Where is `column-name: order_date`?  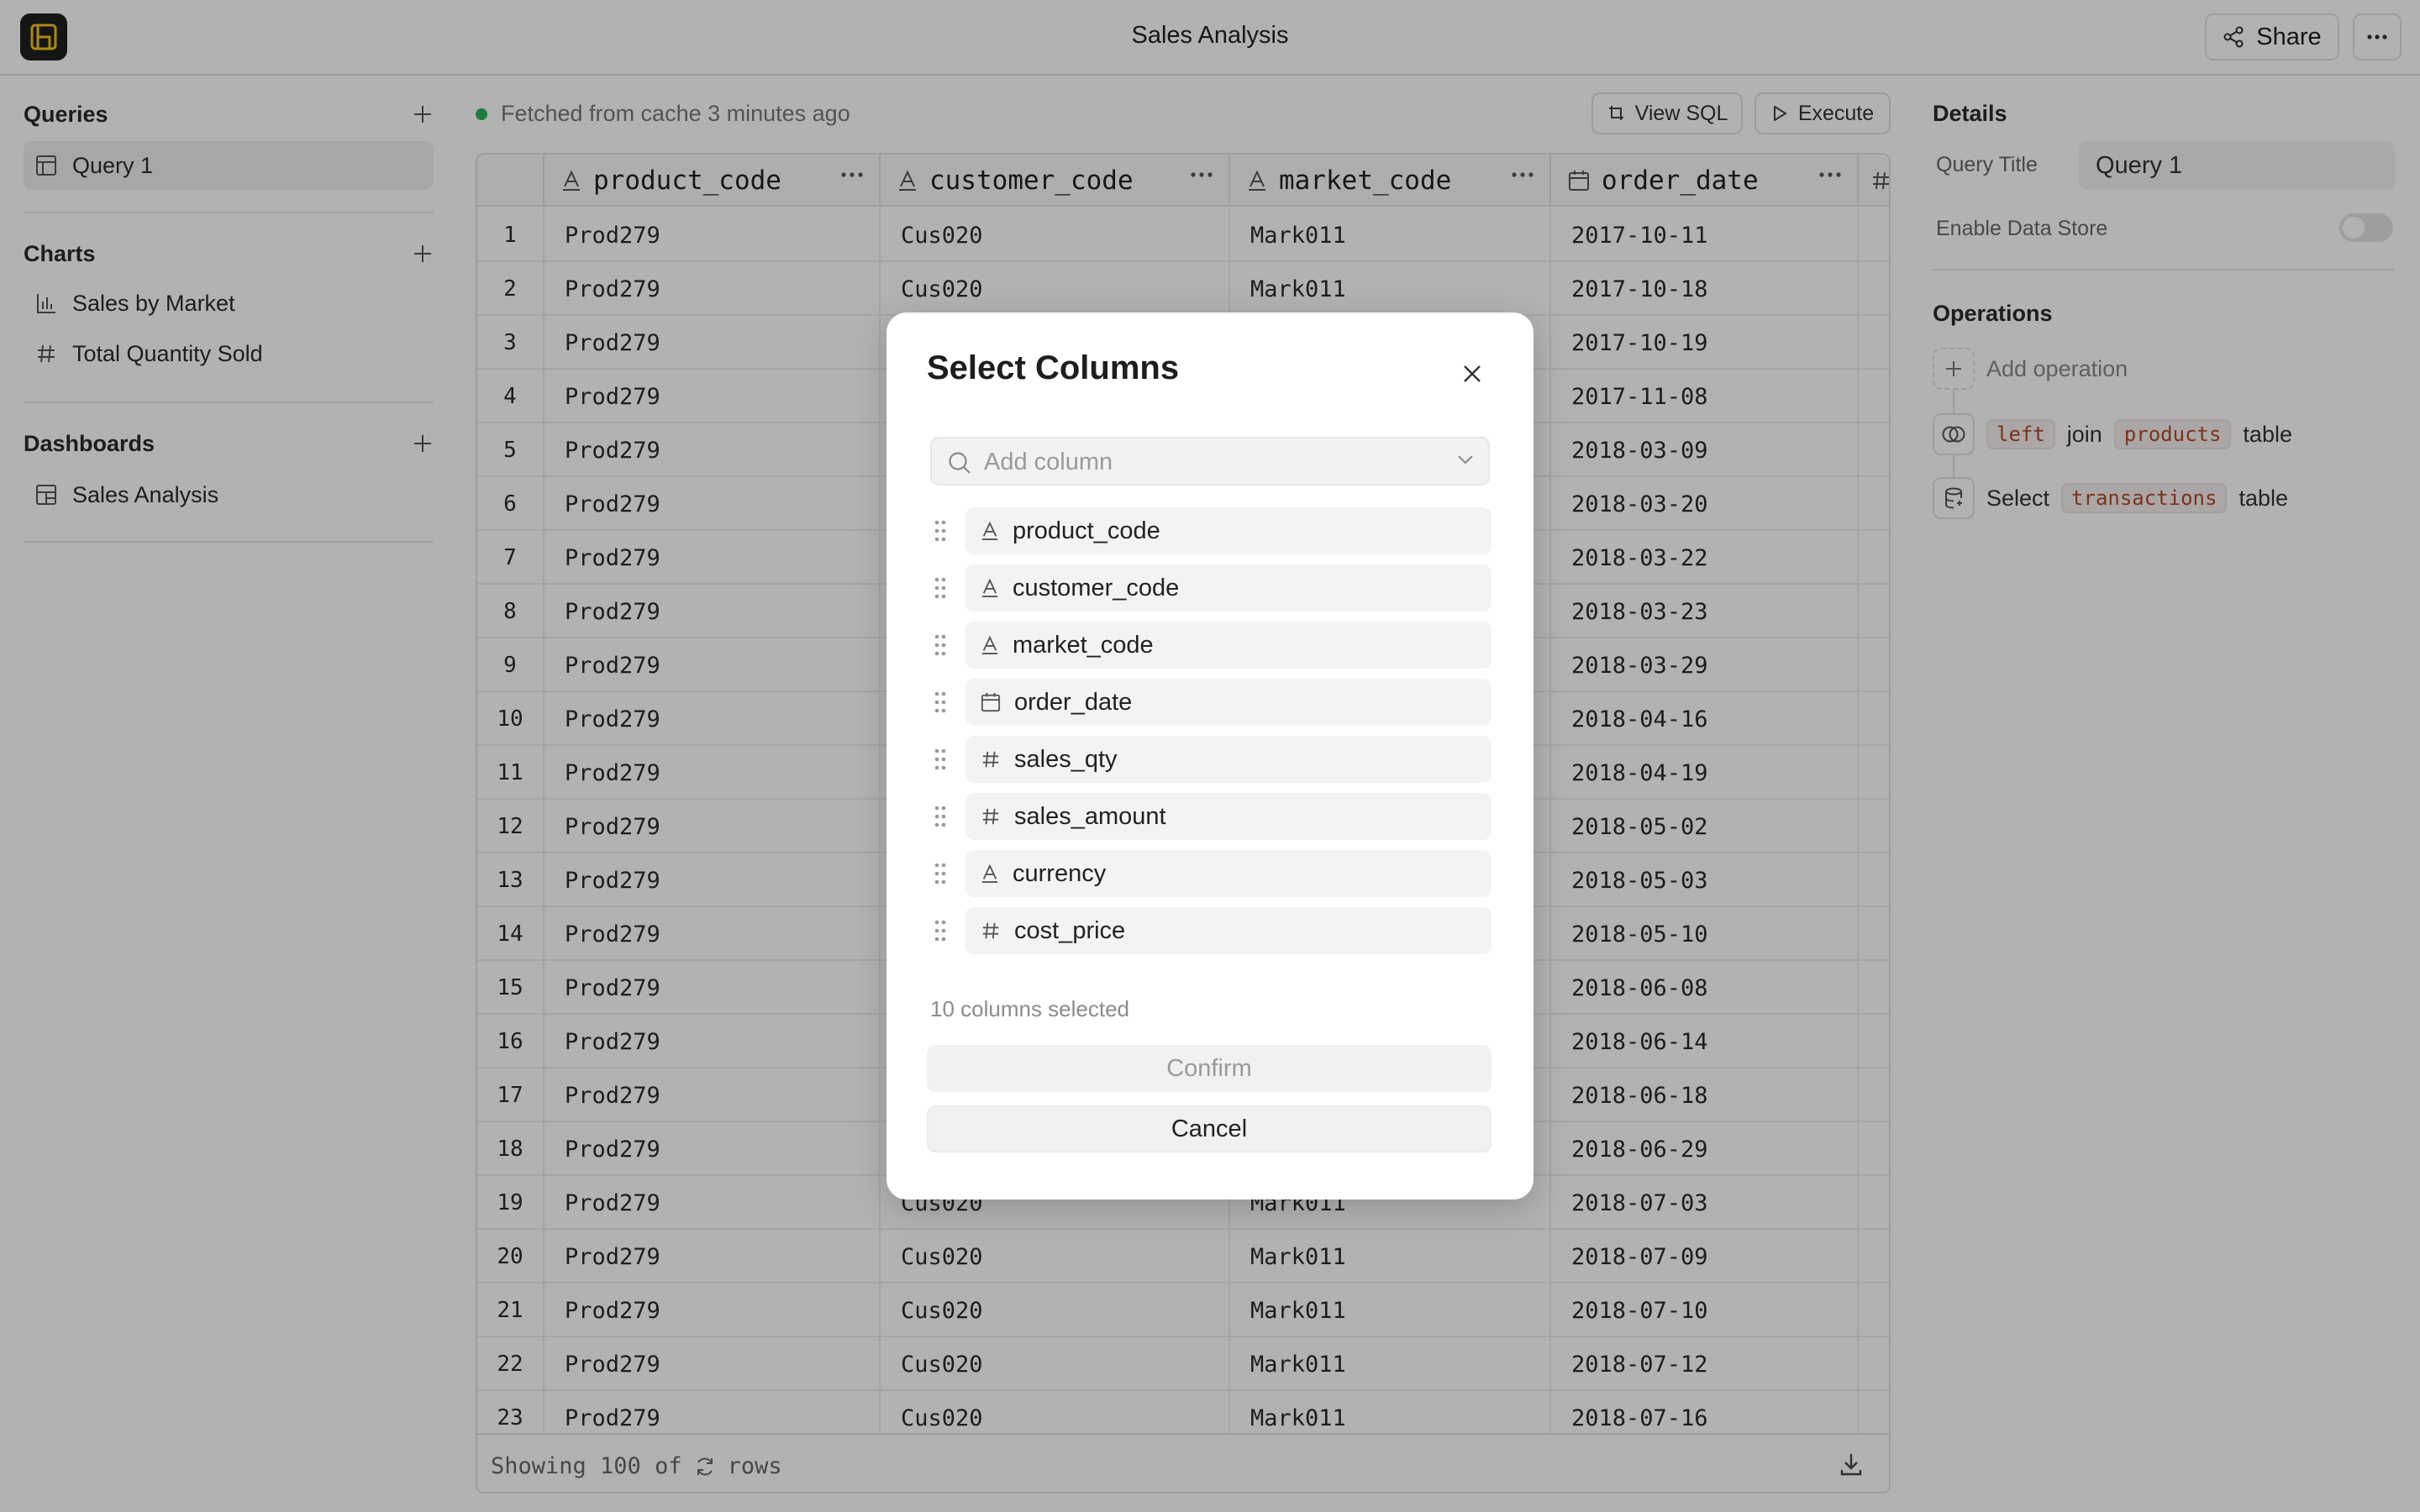
column-name: order_date is located at coordinates (1073, 702).